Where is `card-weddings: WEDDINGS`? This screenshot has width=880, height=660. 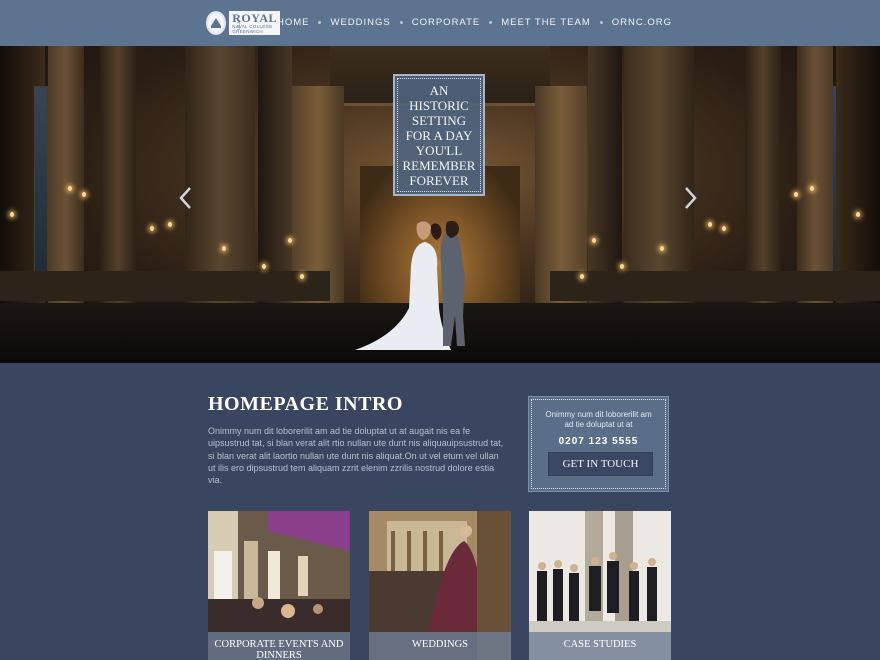 card-weddings: WEDDINGS is located at coordinates (440, 585).